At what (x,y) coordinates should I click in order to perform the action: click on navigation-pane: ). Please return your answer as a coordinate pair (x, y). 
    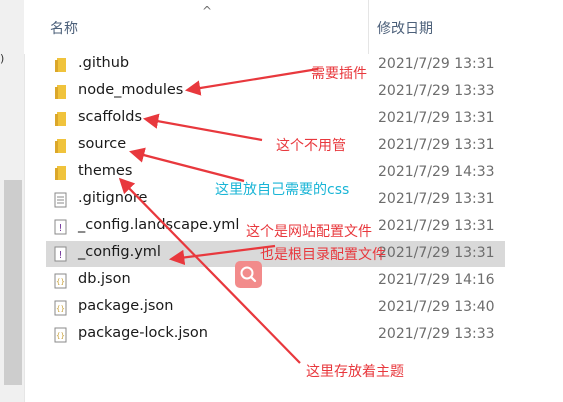
    Looking at the image, I should click on (12, 201).